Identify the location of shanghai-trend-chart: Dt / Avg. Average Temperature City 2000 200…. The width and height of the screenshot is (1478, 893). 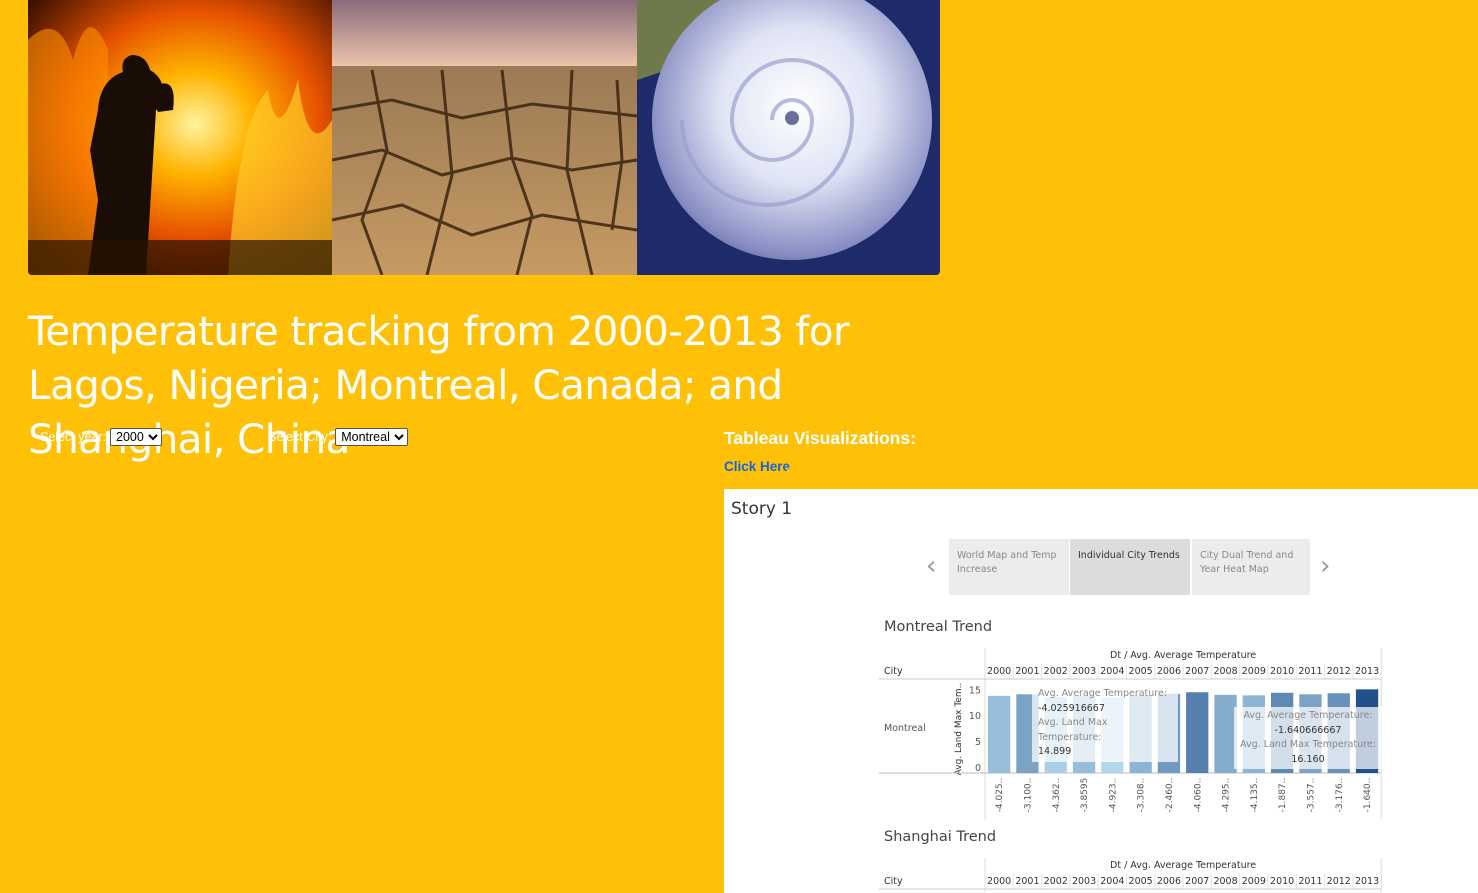
(1131, 874).